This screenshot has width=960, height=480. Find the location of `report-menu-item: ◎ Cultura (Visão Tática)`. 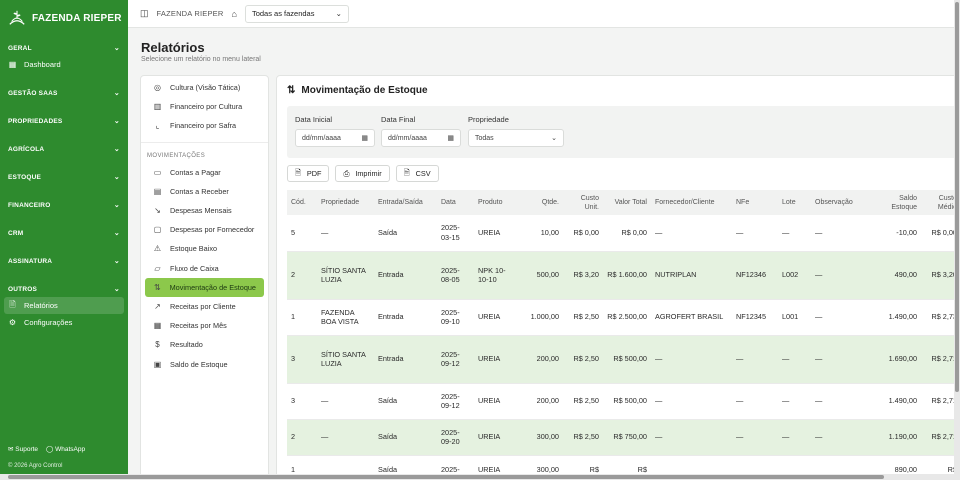

report-menu-item: ◎ Cultura (Visão Tática) is located at coordinates (204, 87).